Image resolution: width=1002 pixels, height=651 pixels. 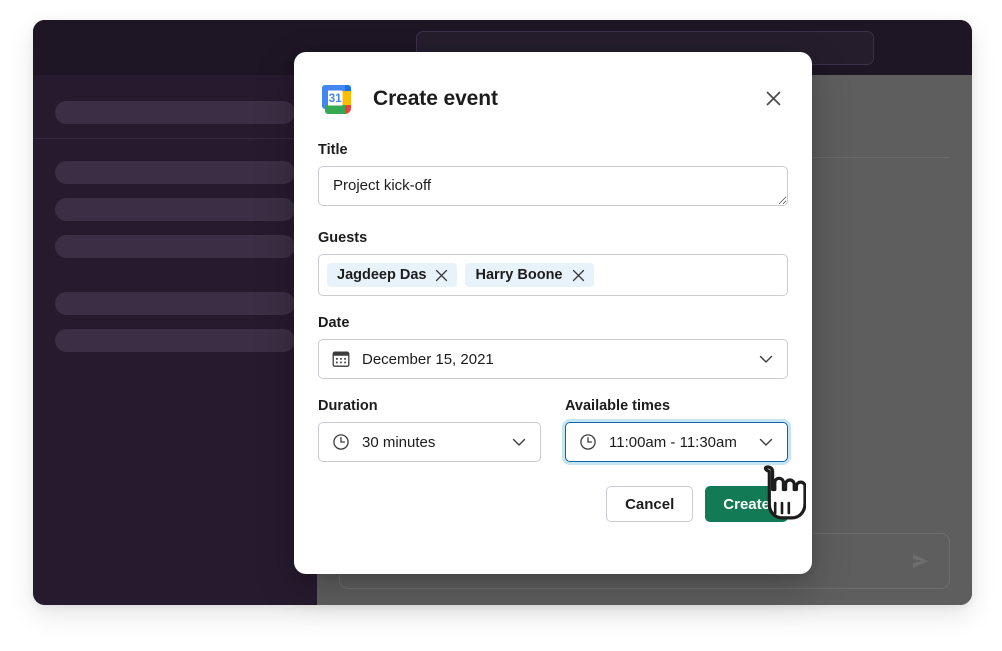 I want to click on modal-actions: Cancel Create, so click(x=553, y=504).